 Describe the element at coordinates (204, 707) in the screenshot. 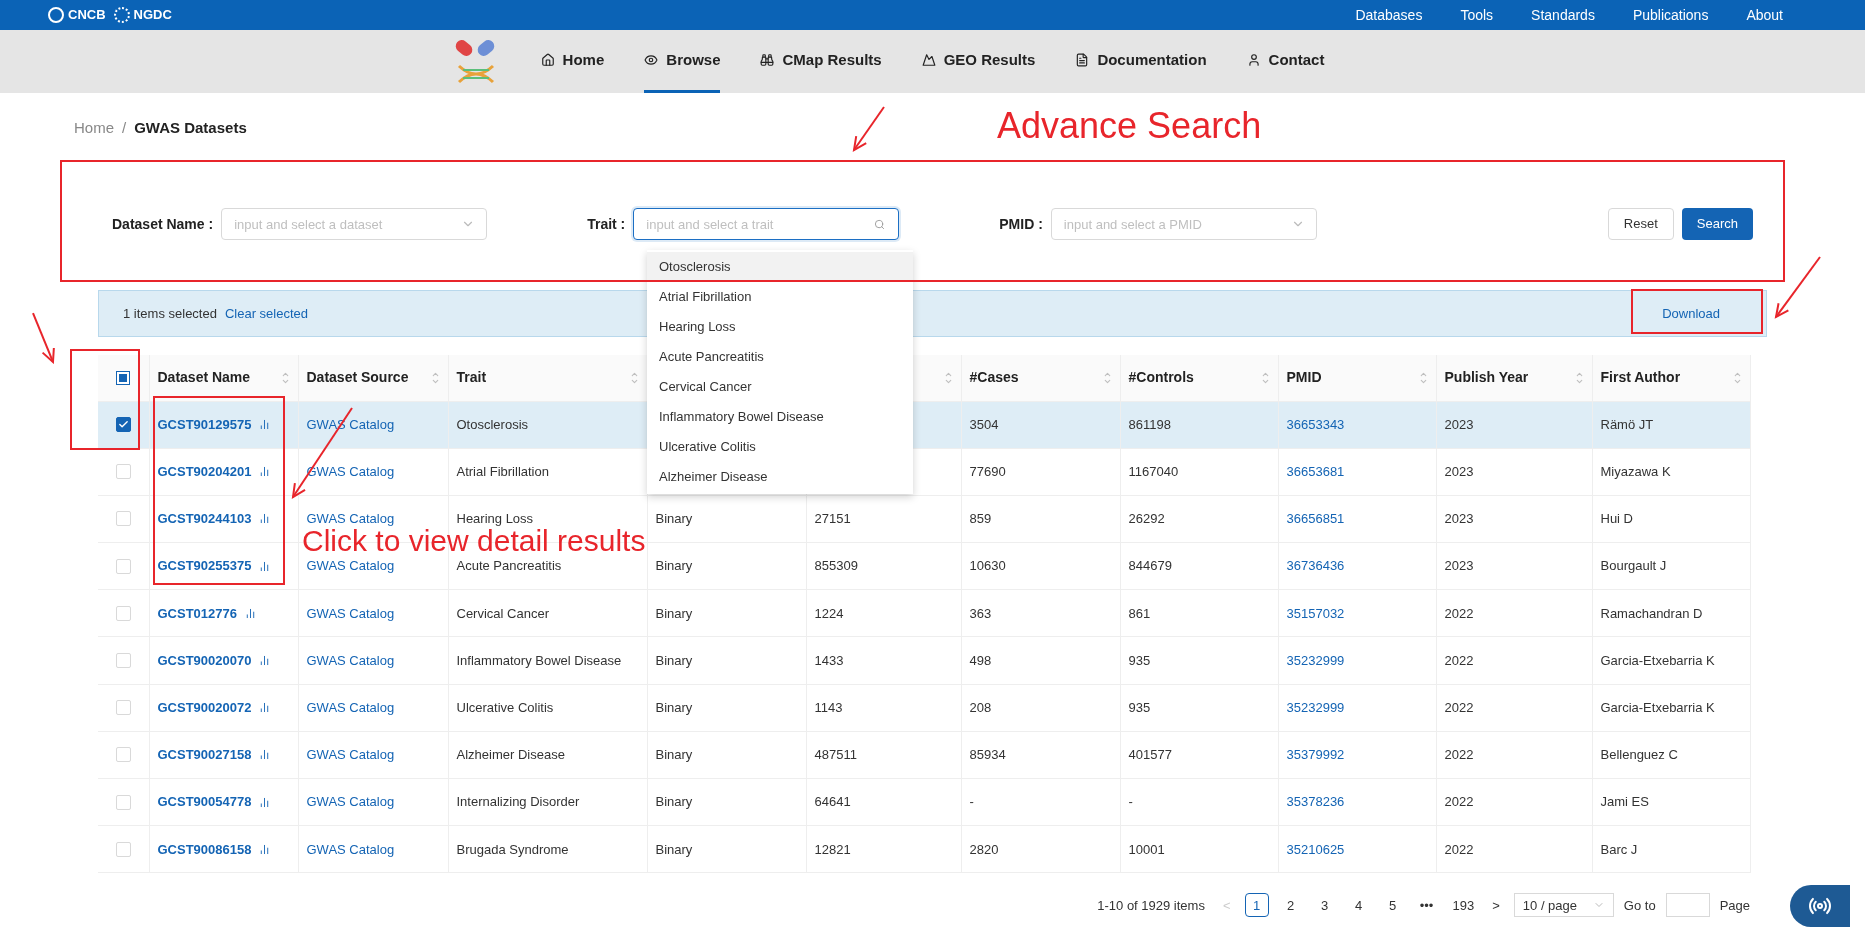

I see `dataset-link: GCST90020072` at that location.